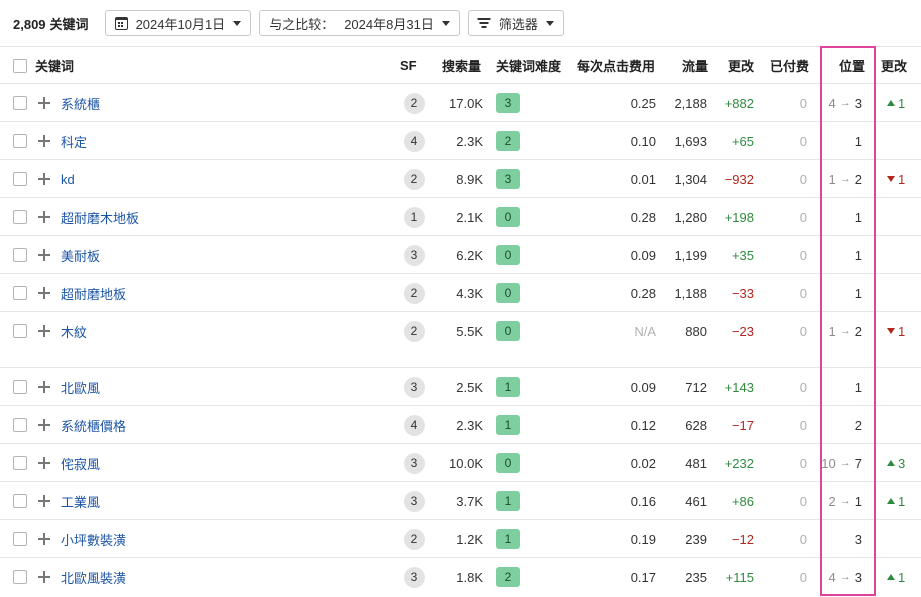  What do you see at coordinates (508, 255) in the screenshot?
I see `kd-badge: 0` at bounding box center [508, 255].